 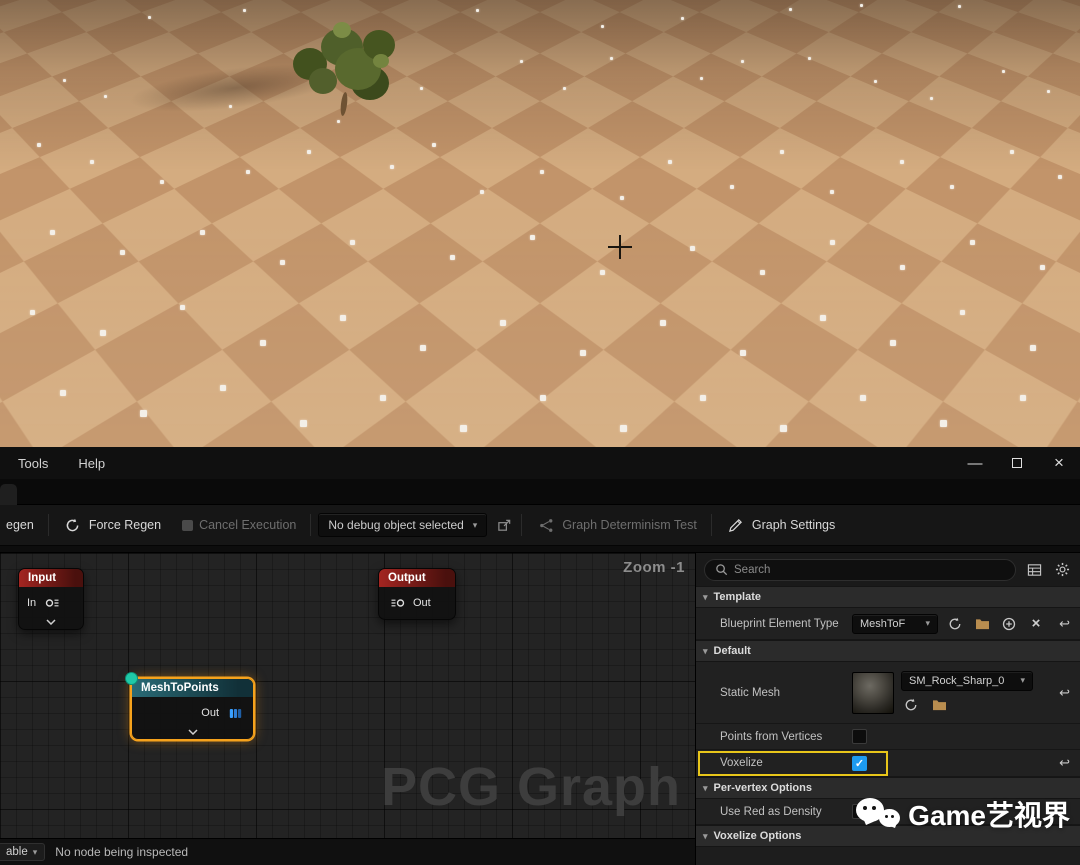 I want to click on points-pin-icon, so click(x=235, y=713).